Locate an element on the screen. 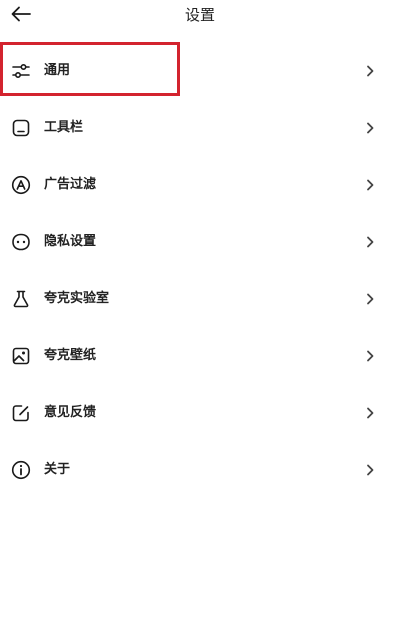 This screenshot has width=400, height=640. menu-item-ad-filter: 广告过滤 is located at coordinates (200, 184).